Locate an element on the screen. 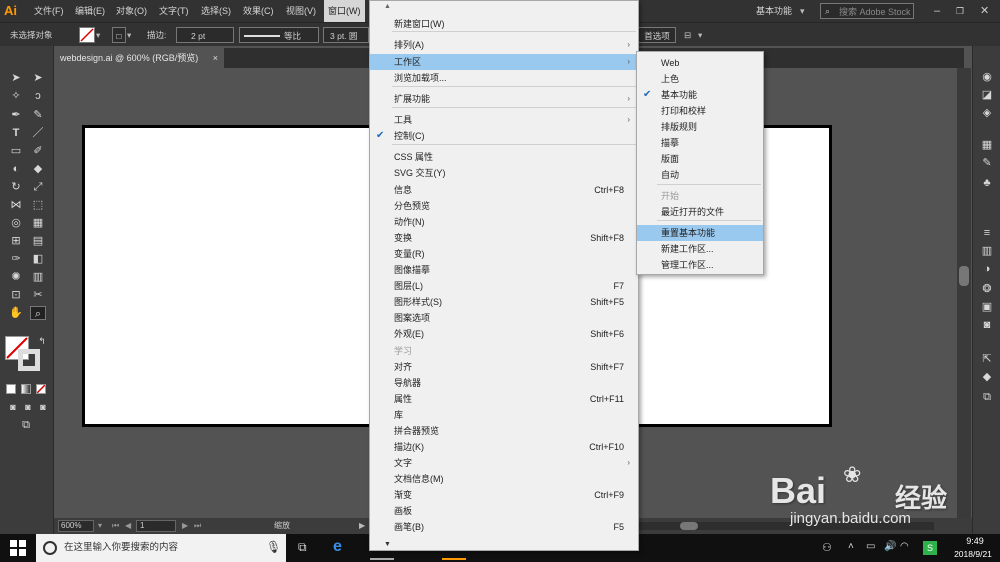 Image resolution: width=1000 pixels, height=562 pixels. scroll-down-icon: ▼ is located at coordinates (387, 544).